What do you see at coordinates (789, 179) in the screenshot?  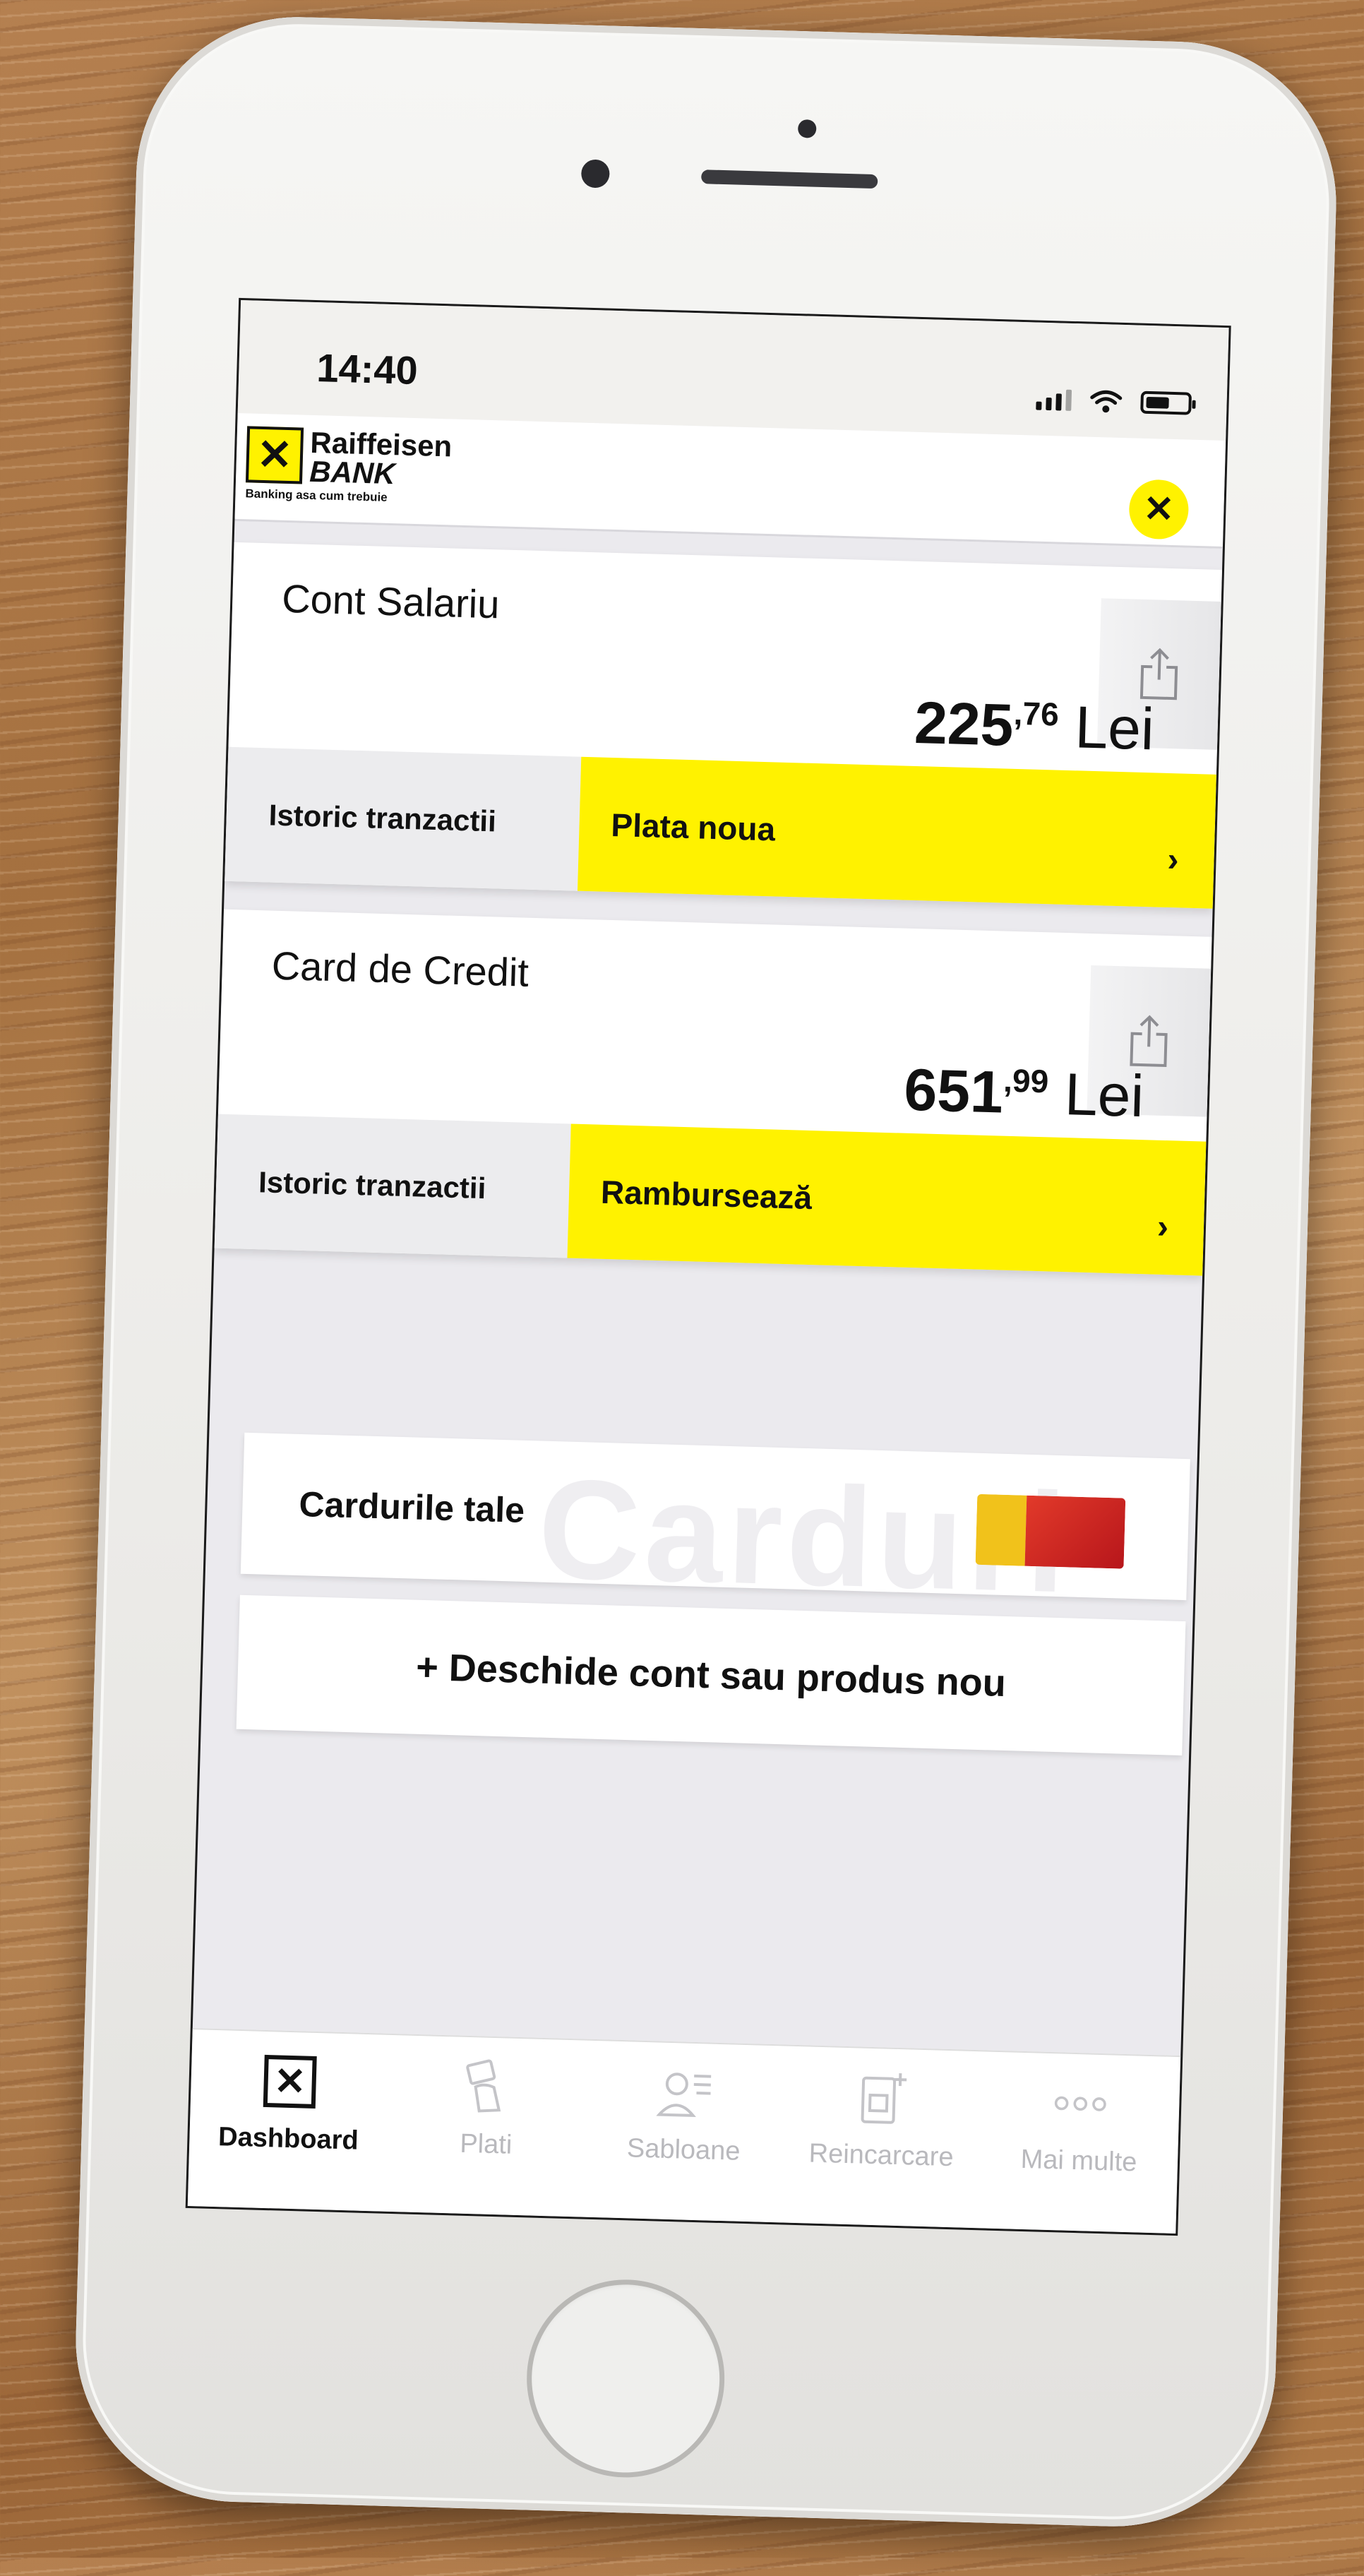 I see `earpiece-speaker` at bounding box center [789, 179].